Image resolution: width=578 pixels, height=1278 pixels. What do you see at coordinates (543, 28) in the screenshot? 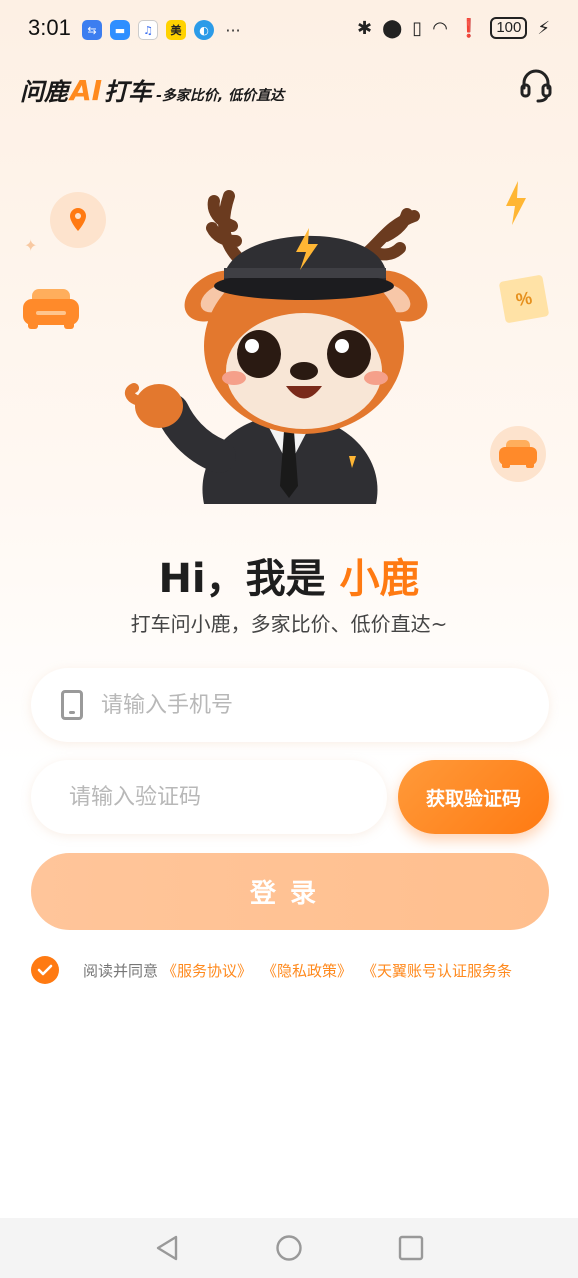
I see `charging-icon: ⚡` at bounding box center [543, 28].